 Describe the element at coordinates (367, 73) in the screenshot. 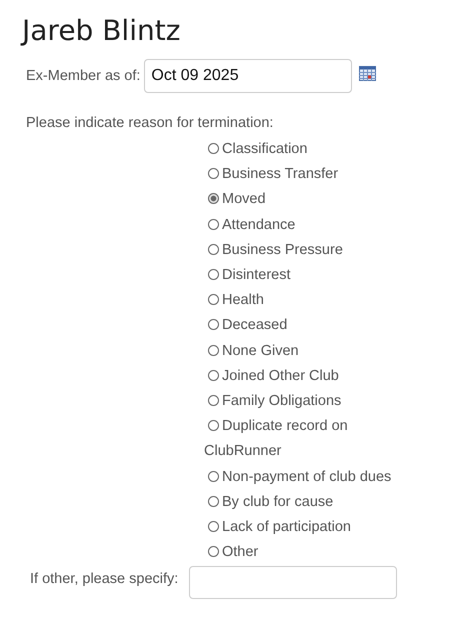

I see `calendar-icon` at that location.